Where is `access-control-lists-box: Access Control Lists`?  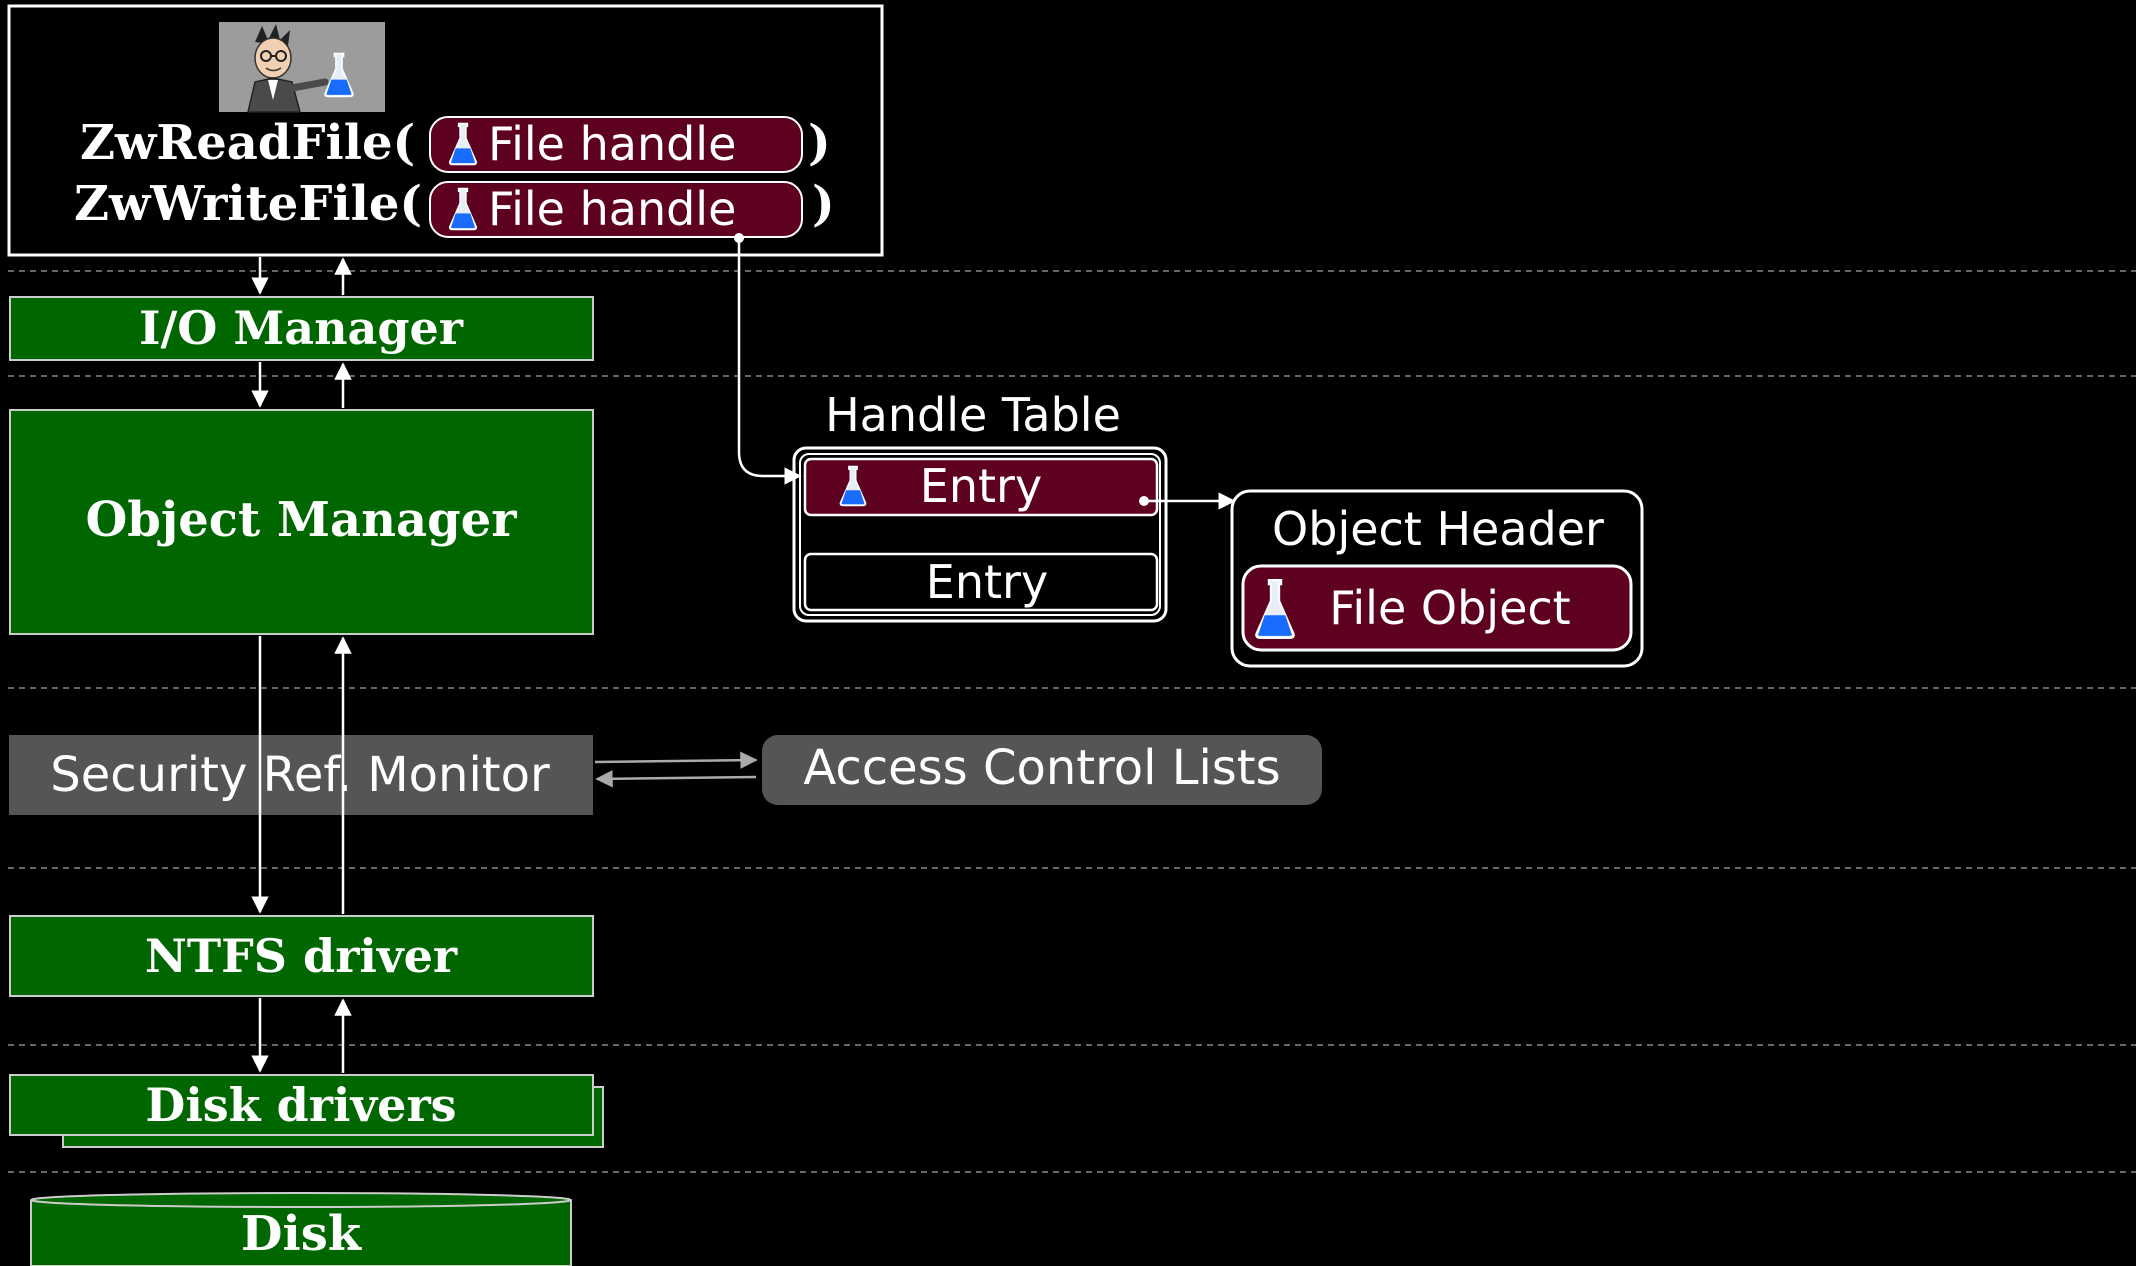
access-control-lists-box: Access Control Lists is located at coordinates (1042, 770).